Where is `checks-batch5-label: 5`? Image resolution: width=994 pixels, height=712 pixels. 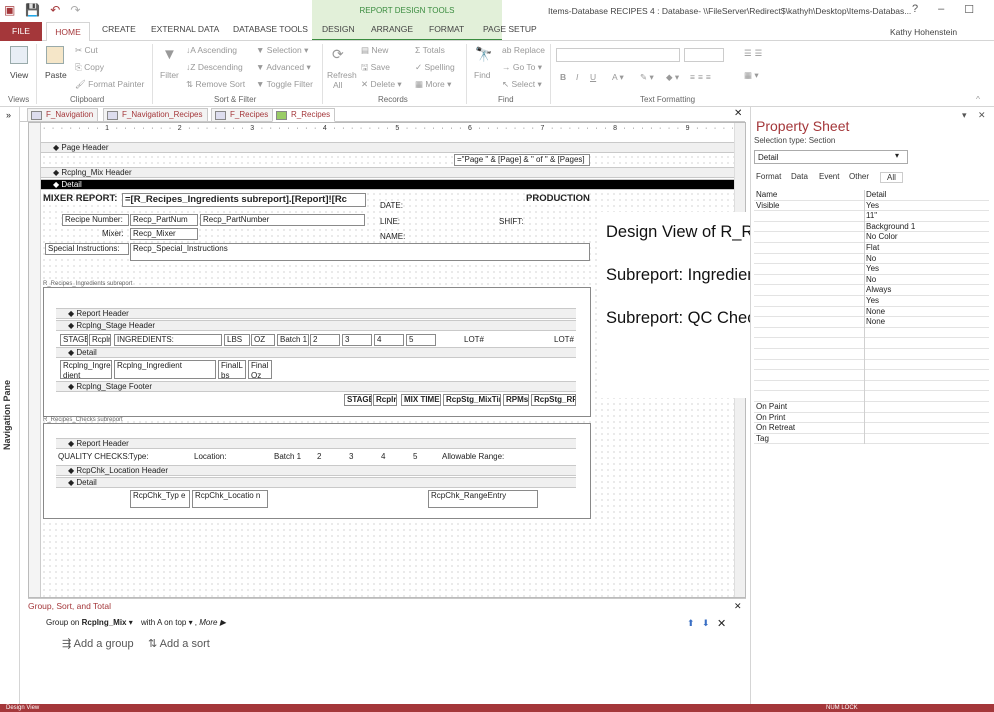
checks-batch5-label: 5 is located at coordinates (415, 457).